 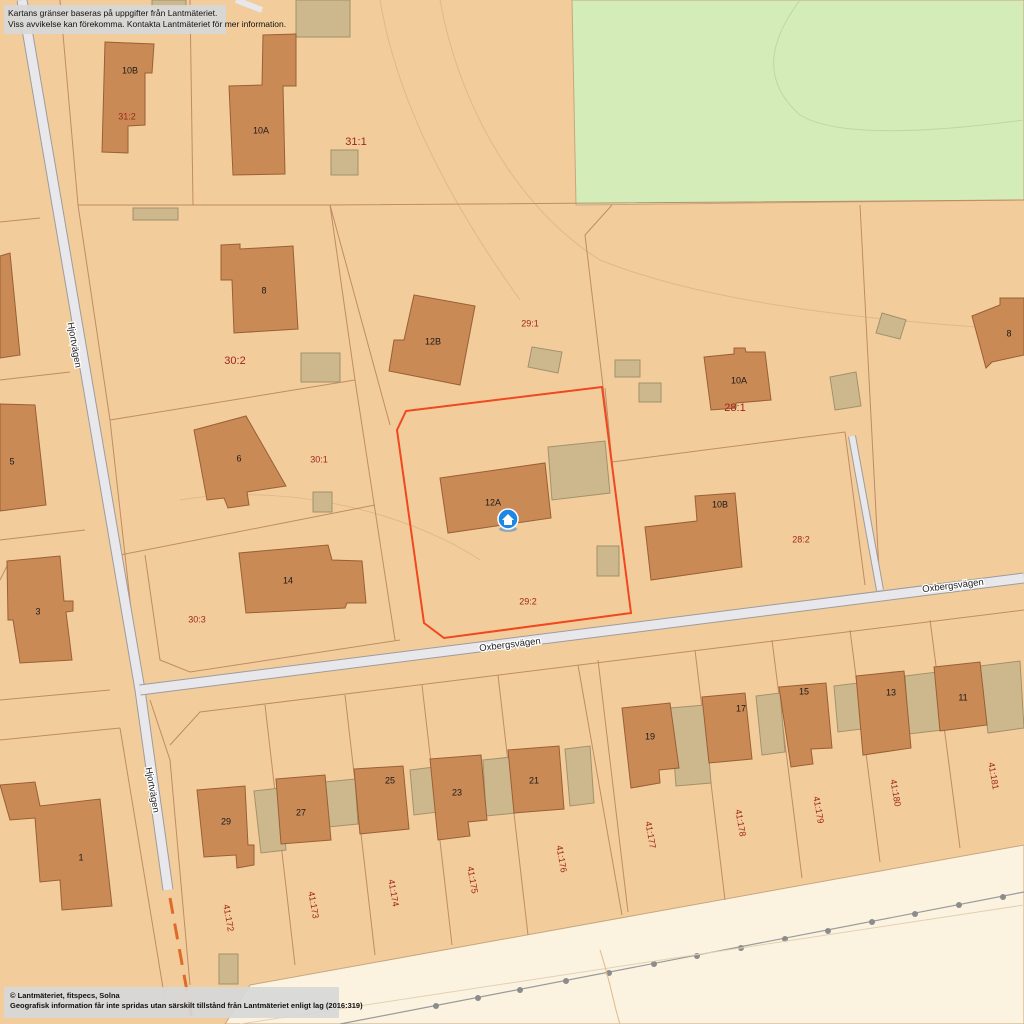 What do you see at coordinates (319, 459) in the screenshot?
I see `parcel-label: 30:1` at bounding box center [319, 459].